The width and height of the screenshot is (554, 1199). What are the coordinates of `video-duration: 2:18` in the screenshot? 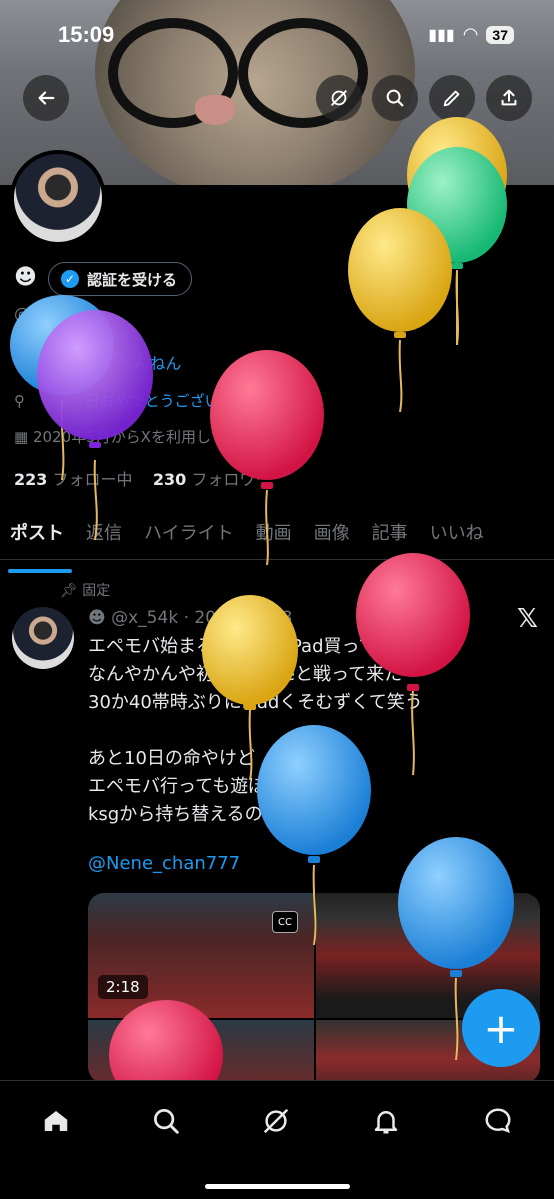 It's located at (123, 987).